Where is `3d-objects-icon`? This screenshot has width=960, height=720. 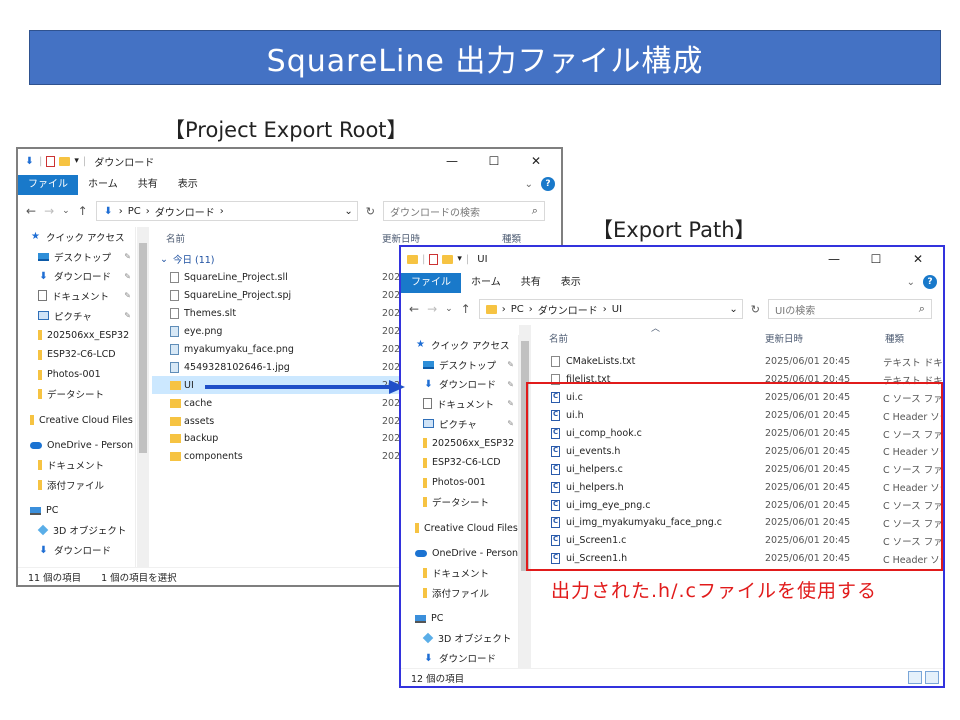
3d-objects-icon is located at coordinates (43, 530).